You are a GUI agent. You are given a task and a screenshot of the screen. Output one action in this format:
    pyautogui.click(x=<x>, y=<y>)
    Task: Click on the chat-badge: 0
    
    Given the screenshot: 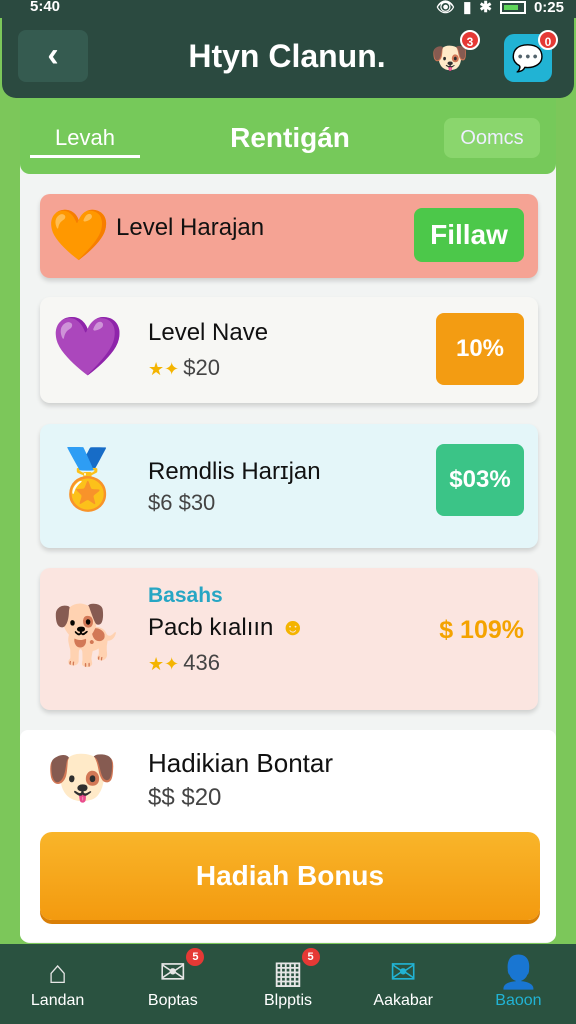 What is the action you would take?
    pyautogui.click(x=548, y=40)
    